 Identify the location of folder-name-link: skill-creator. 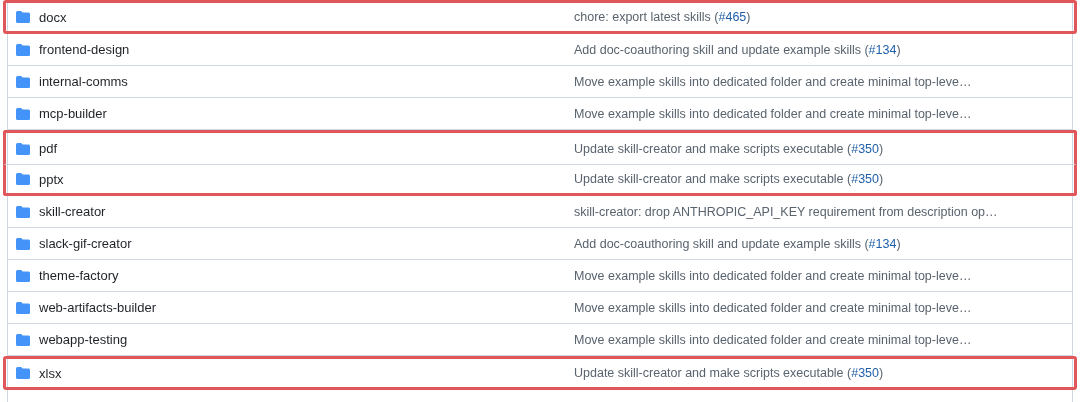
(72, 211).